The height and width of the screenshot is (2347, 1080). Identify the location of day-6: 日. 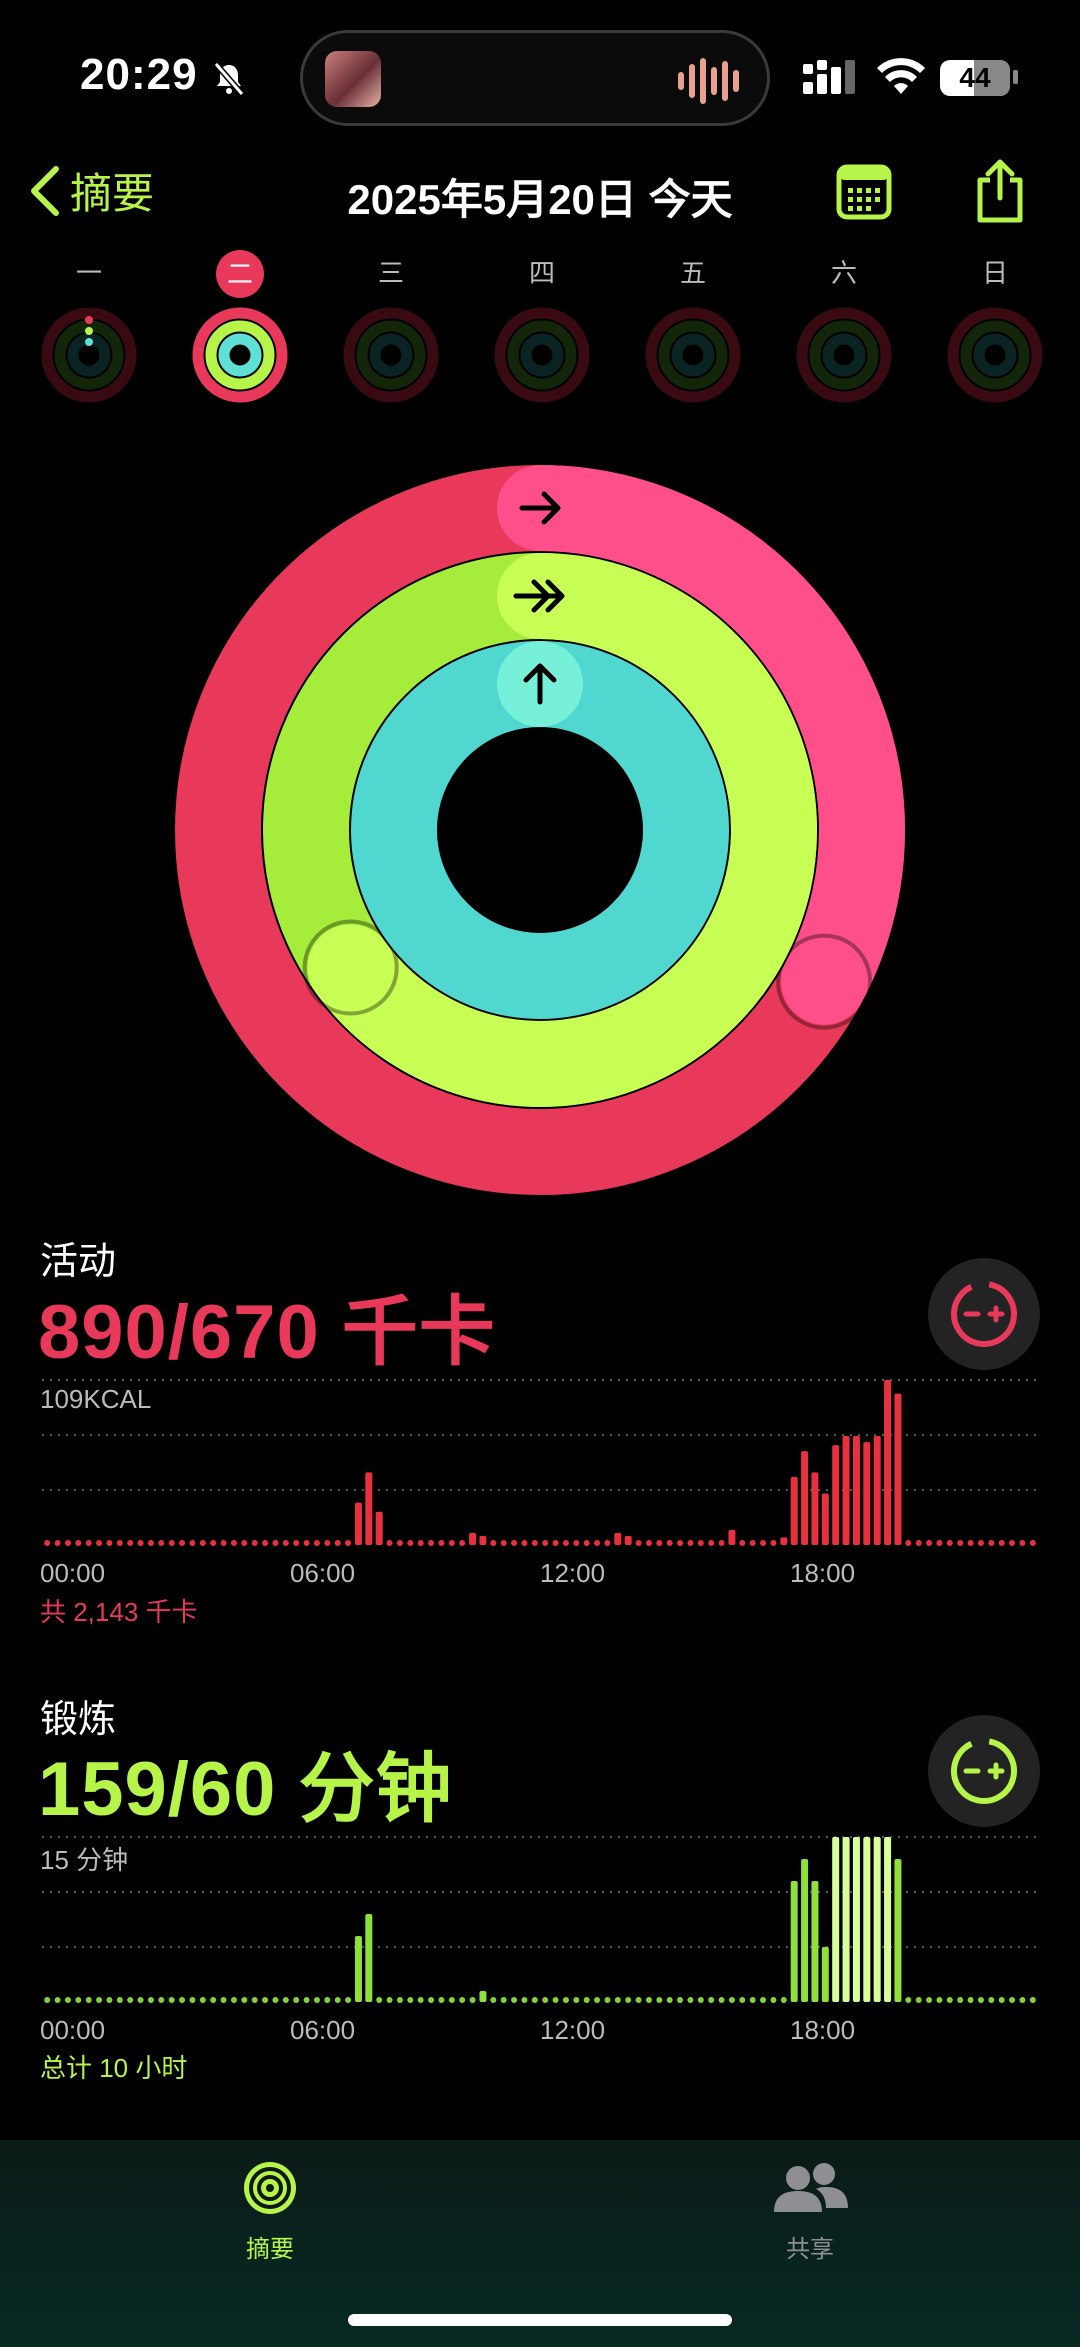
(995, 332).